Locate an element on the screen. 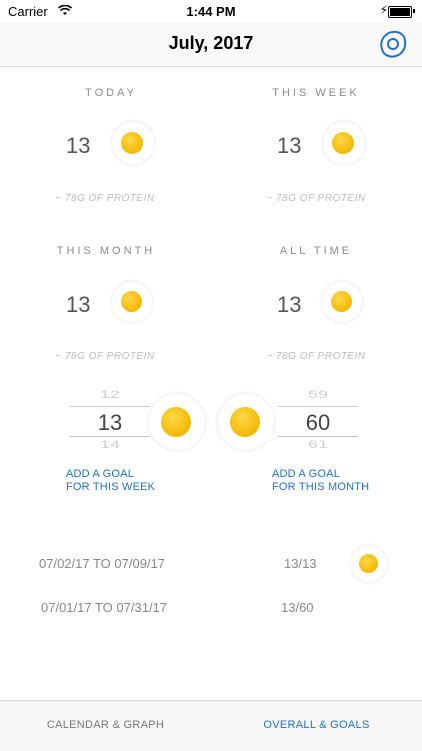 The image size is (422, 751). today-heading: TODAY is located at coordinates (111, 93).